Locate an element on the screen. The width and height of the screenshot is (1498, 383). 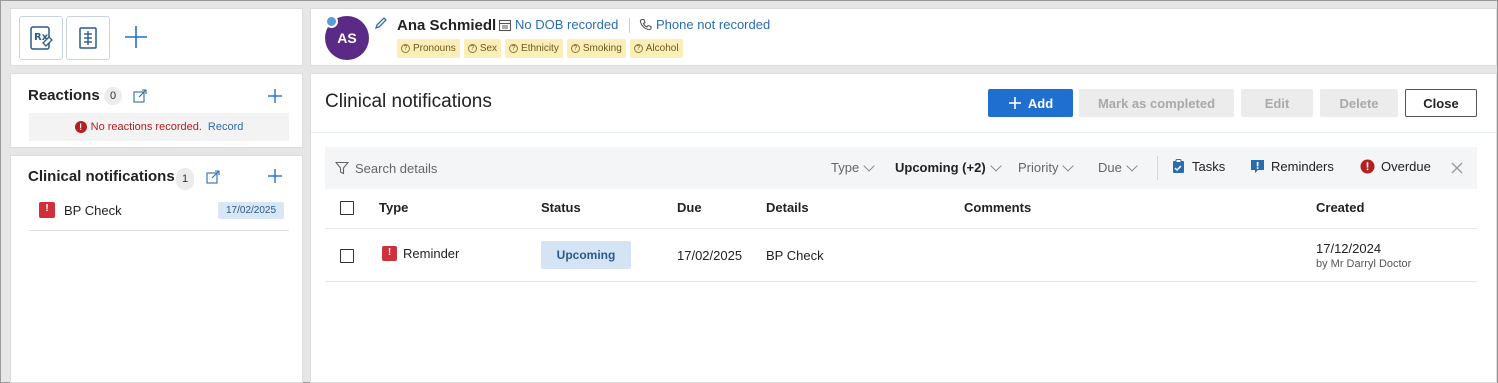
row-created-date: 17/12/2024 is located at coordinates (1349, 248).